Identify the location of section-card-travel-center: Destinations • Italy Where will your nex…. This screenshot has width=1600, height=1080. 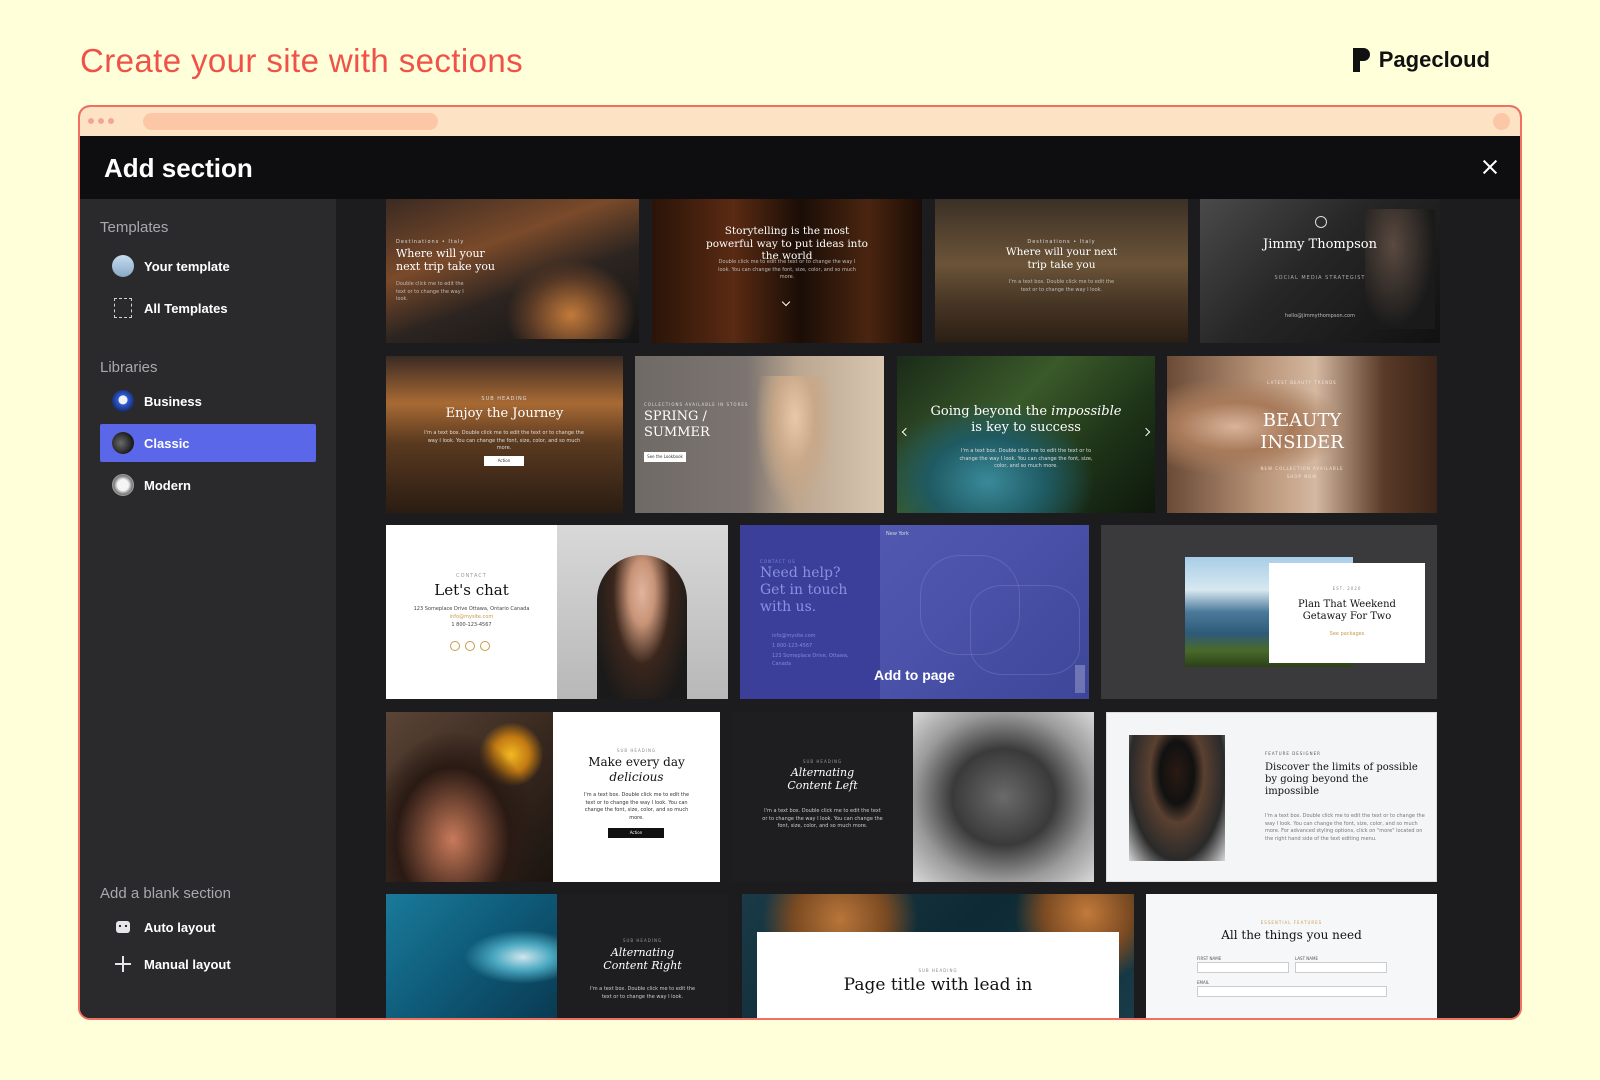
(1061, 271).